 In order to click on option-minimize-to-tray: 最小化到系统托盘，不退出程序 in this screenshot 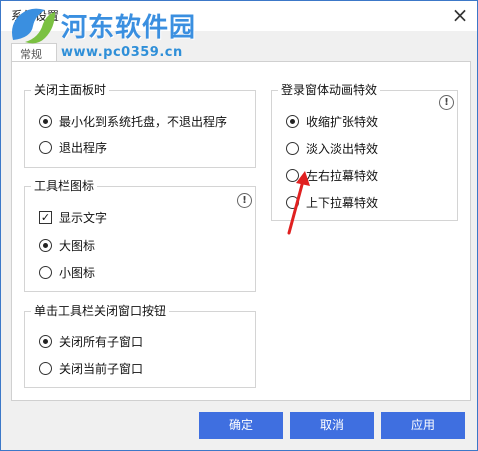, I will do `click(133, 121)`.